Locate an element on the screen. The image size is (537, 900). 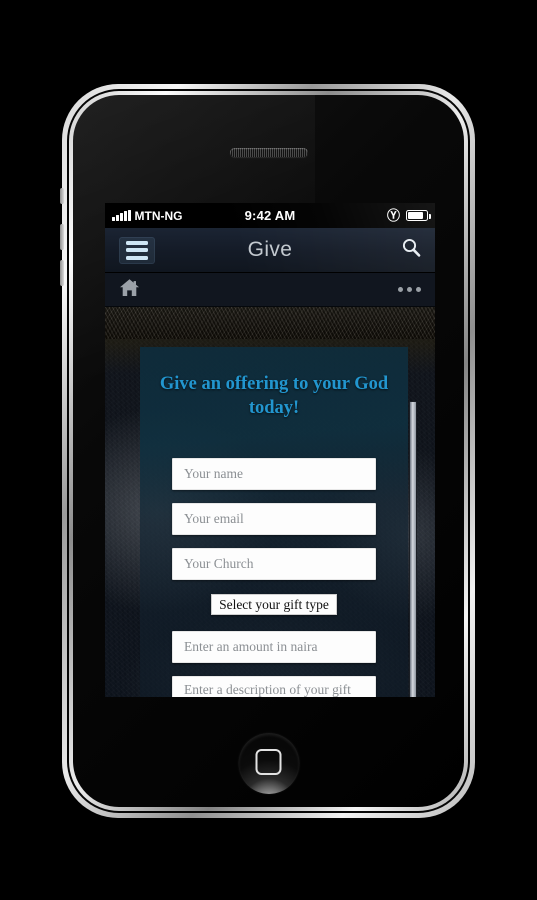
sub-toolbar is located at coordinates (270, 290).